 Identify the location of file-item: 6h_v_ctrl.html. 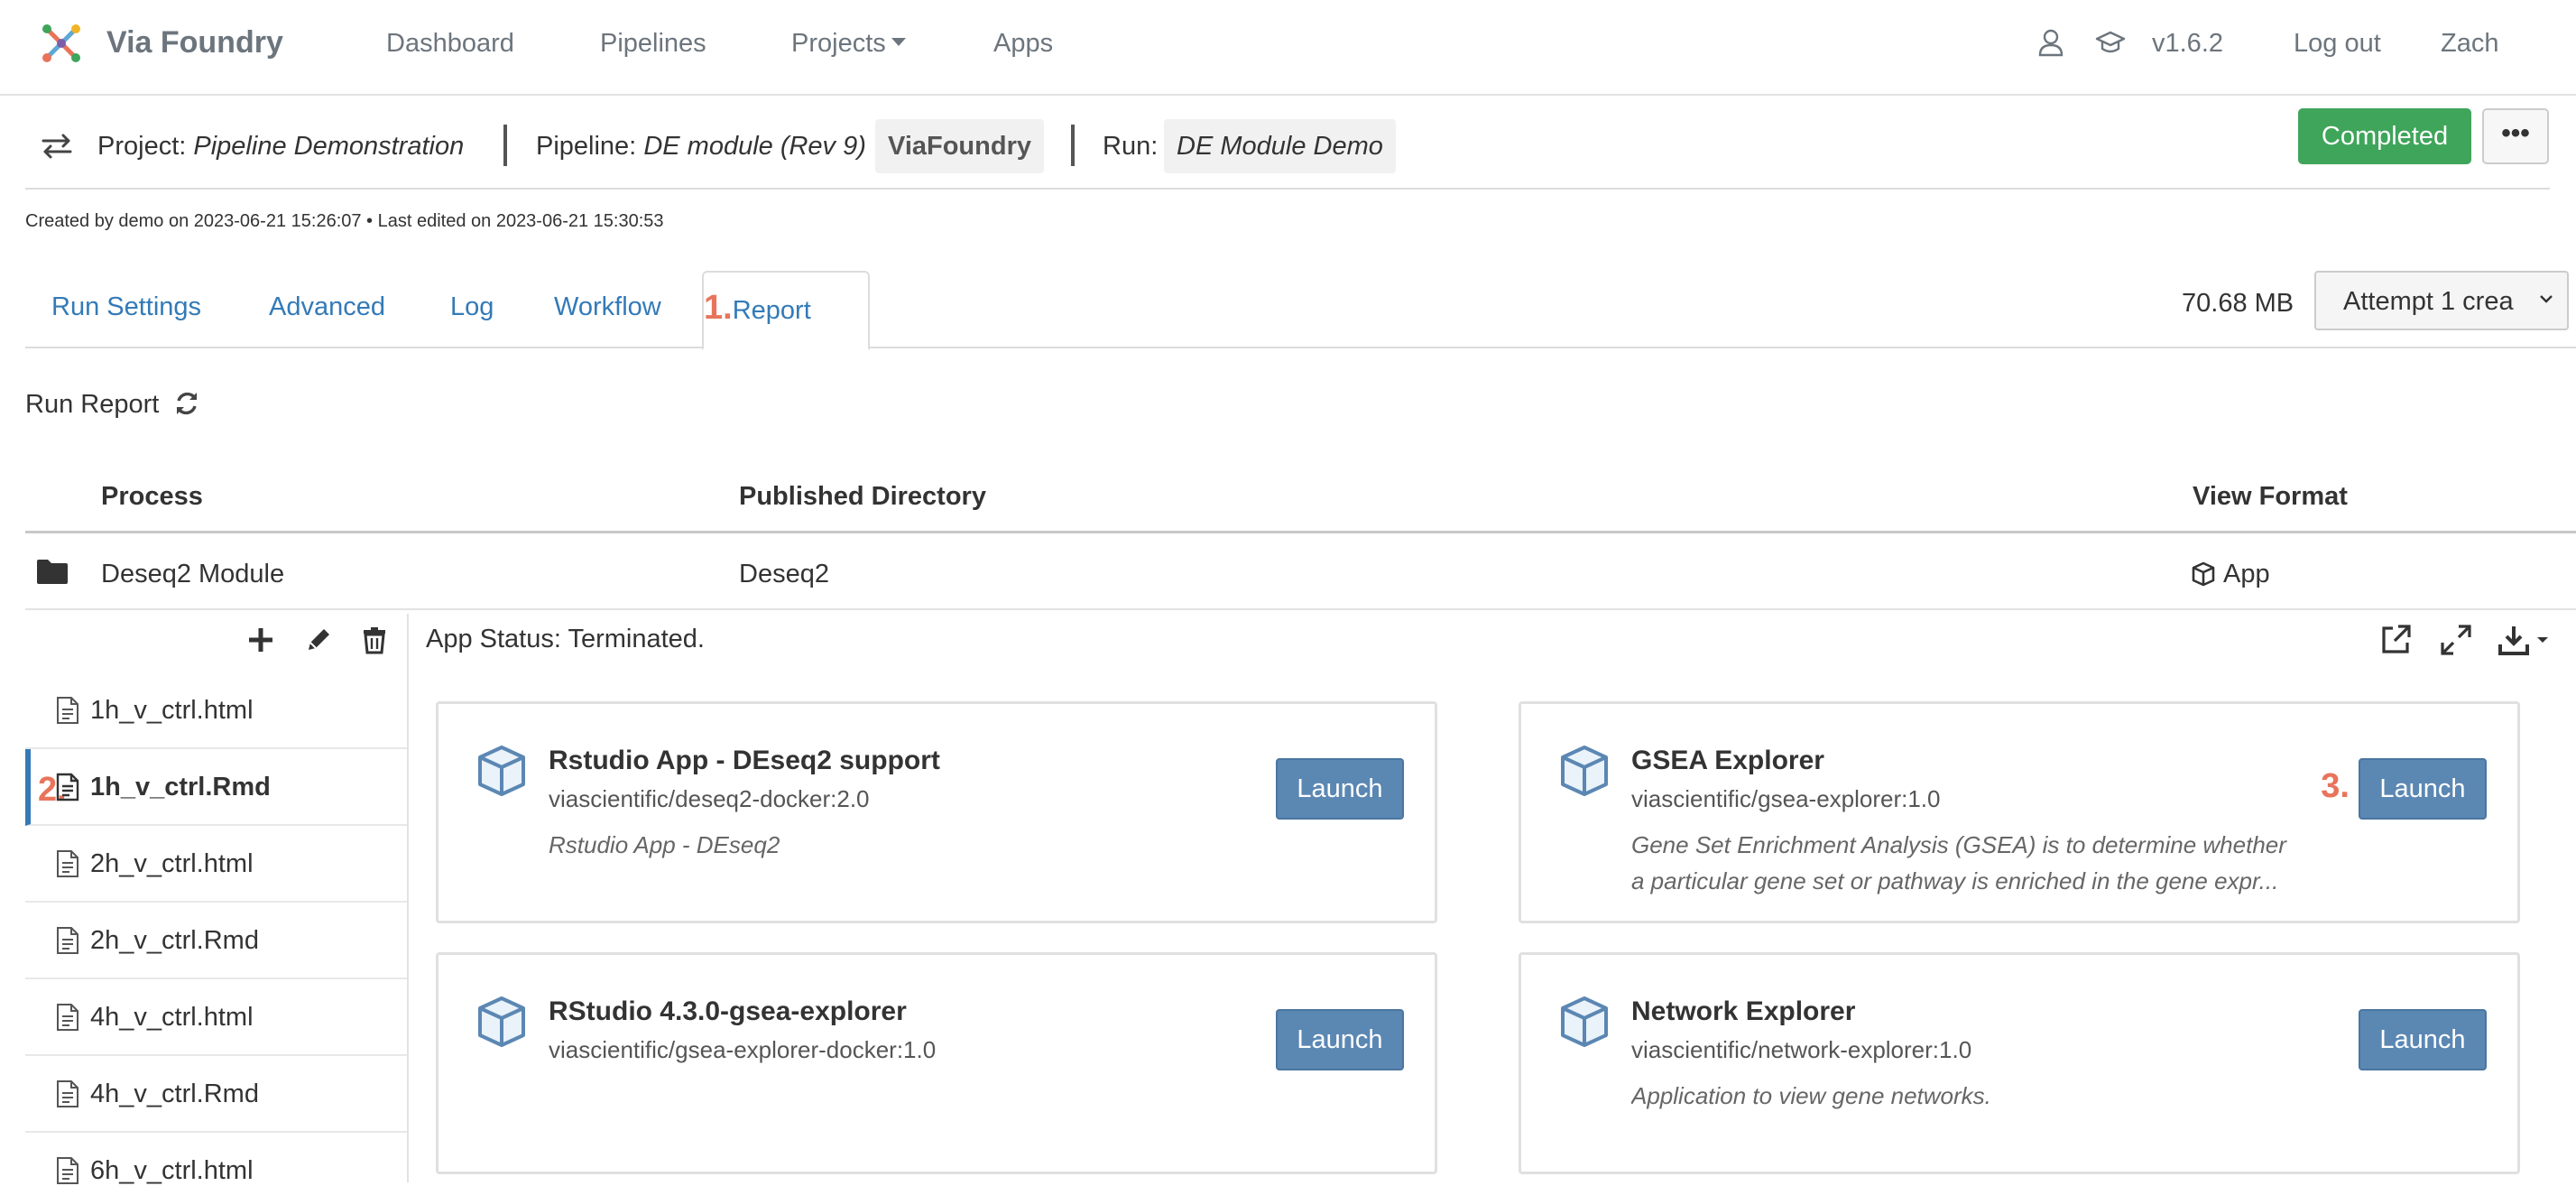
(216, 1159).